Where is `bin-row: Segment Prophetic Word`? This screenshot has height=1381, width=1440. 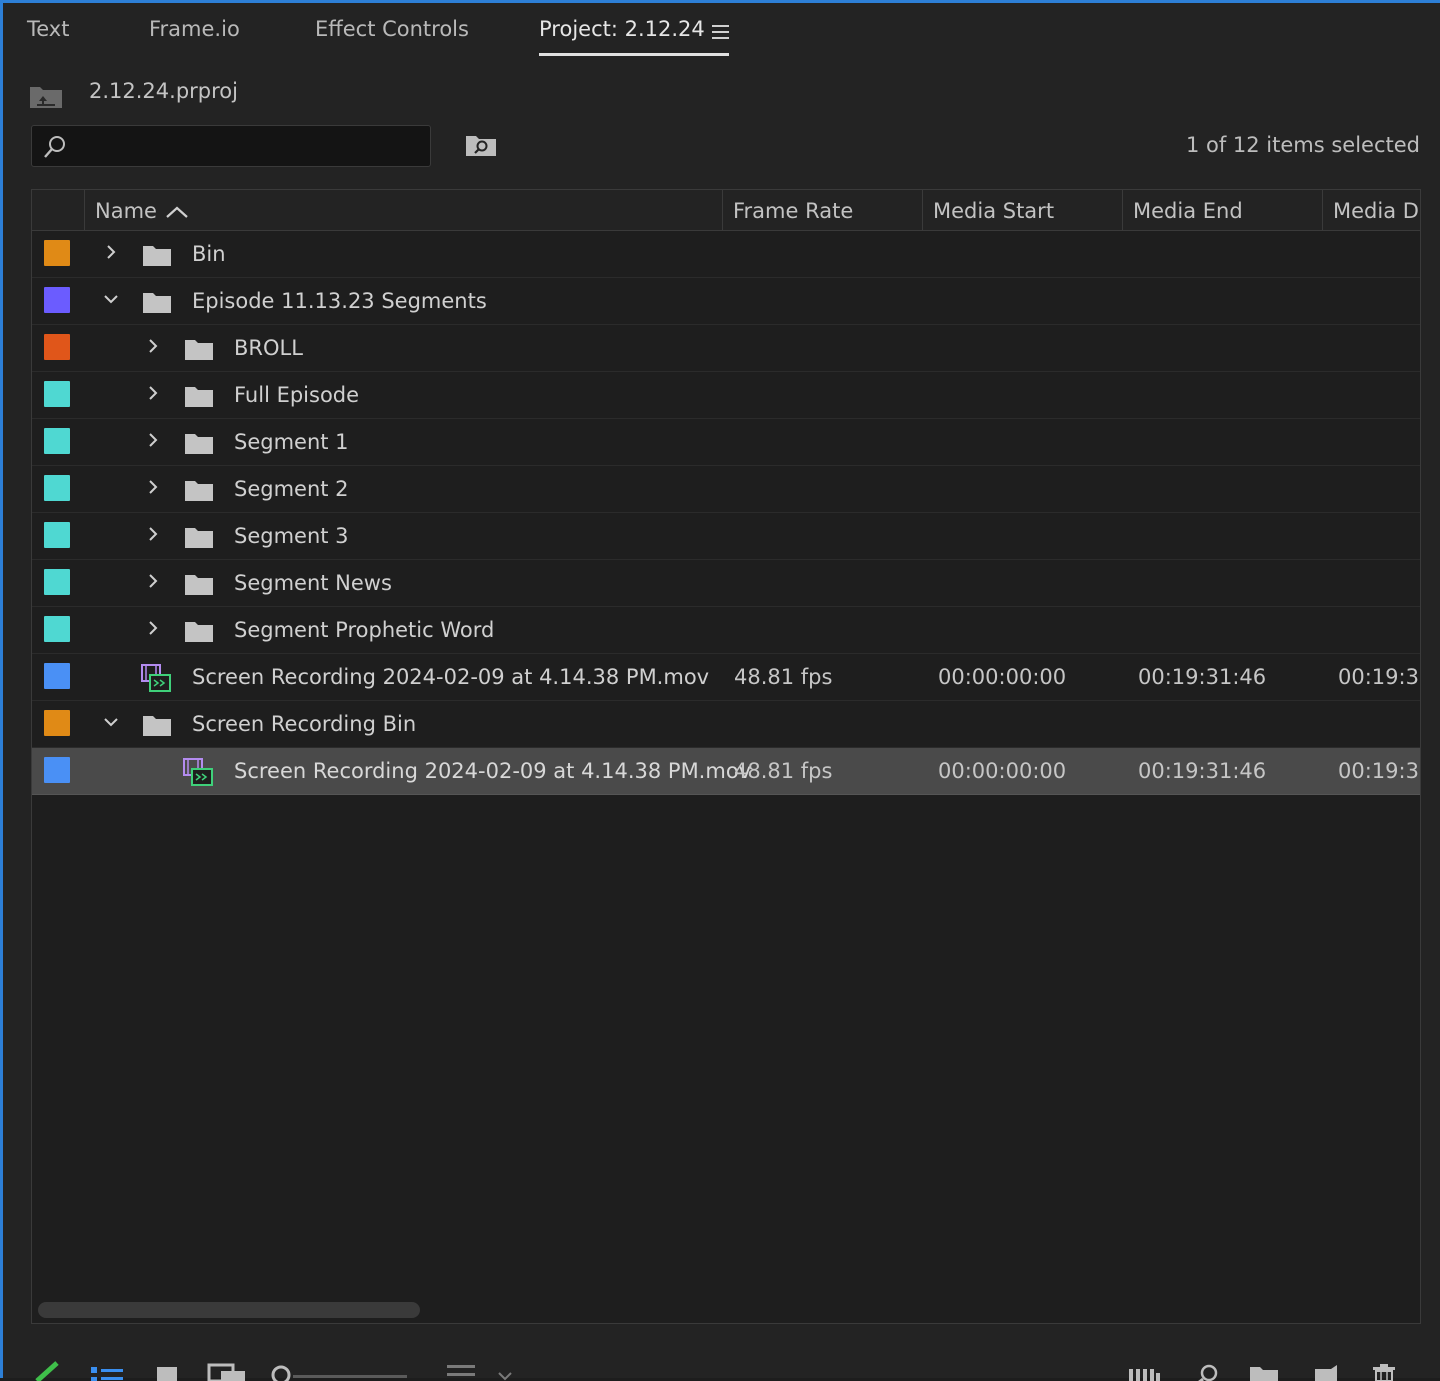 bin-row: Segment Prophetic Word is located at coordinates (726, 630).